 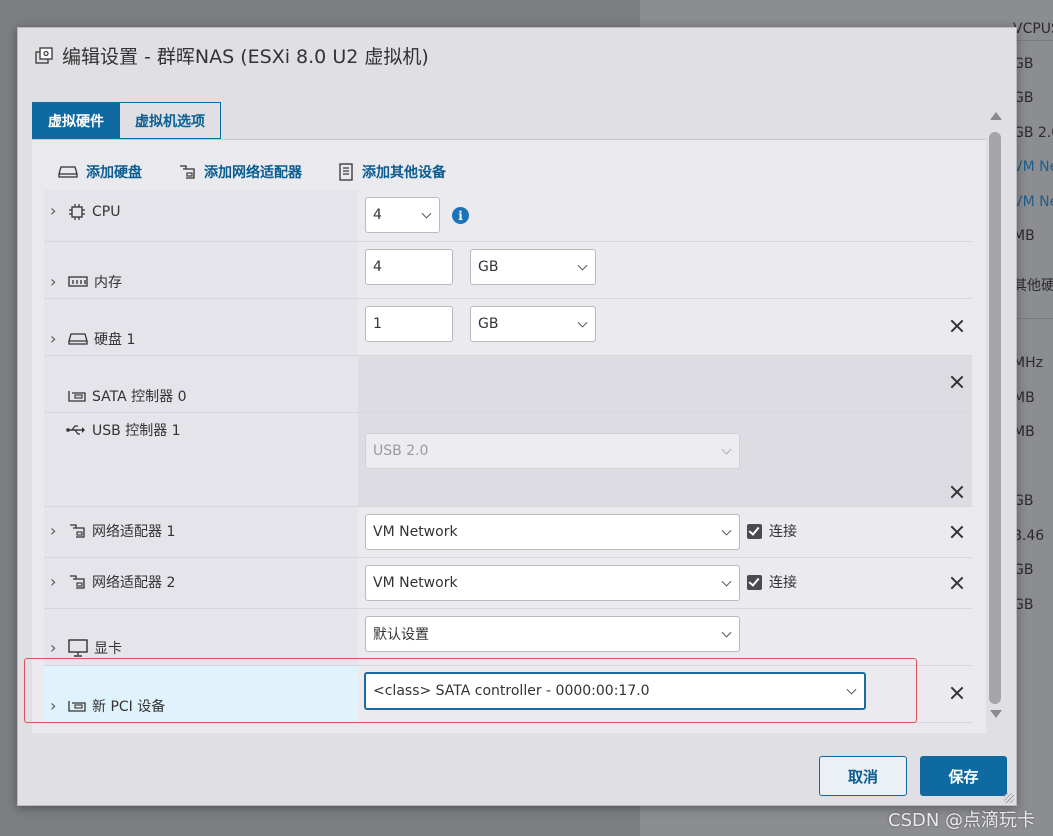 What do you see at coordinates (552, 532) in the screenshot?
I see `network-1-select: VM Network` at bounding box center [552, 532].